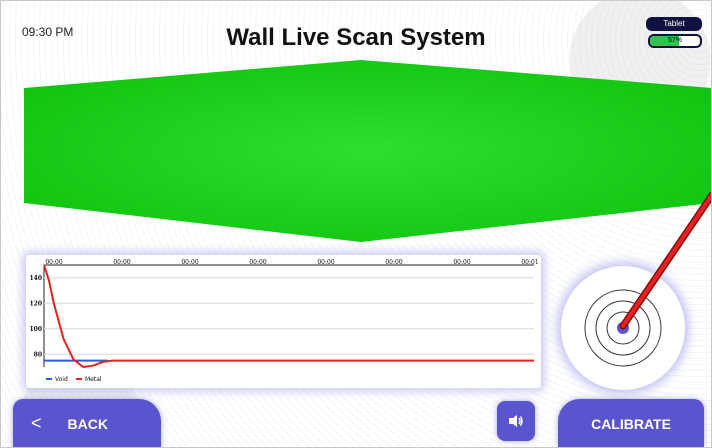  Describe the element at coordinates (36, 423) in the screenshot. I see `chevron-left-icon: <` at that location.